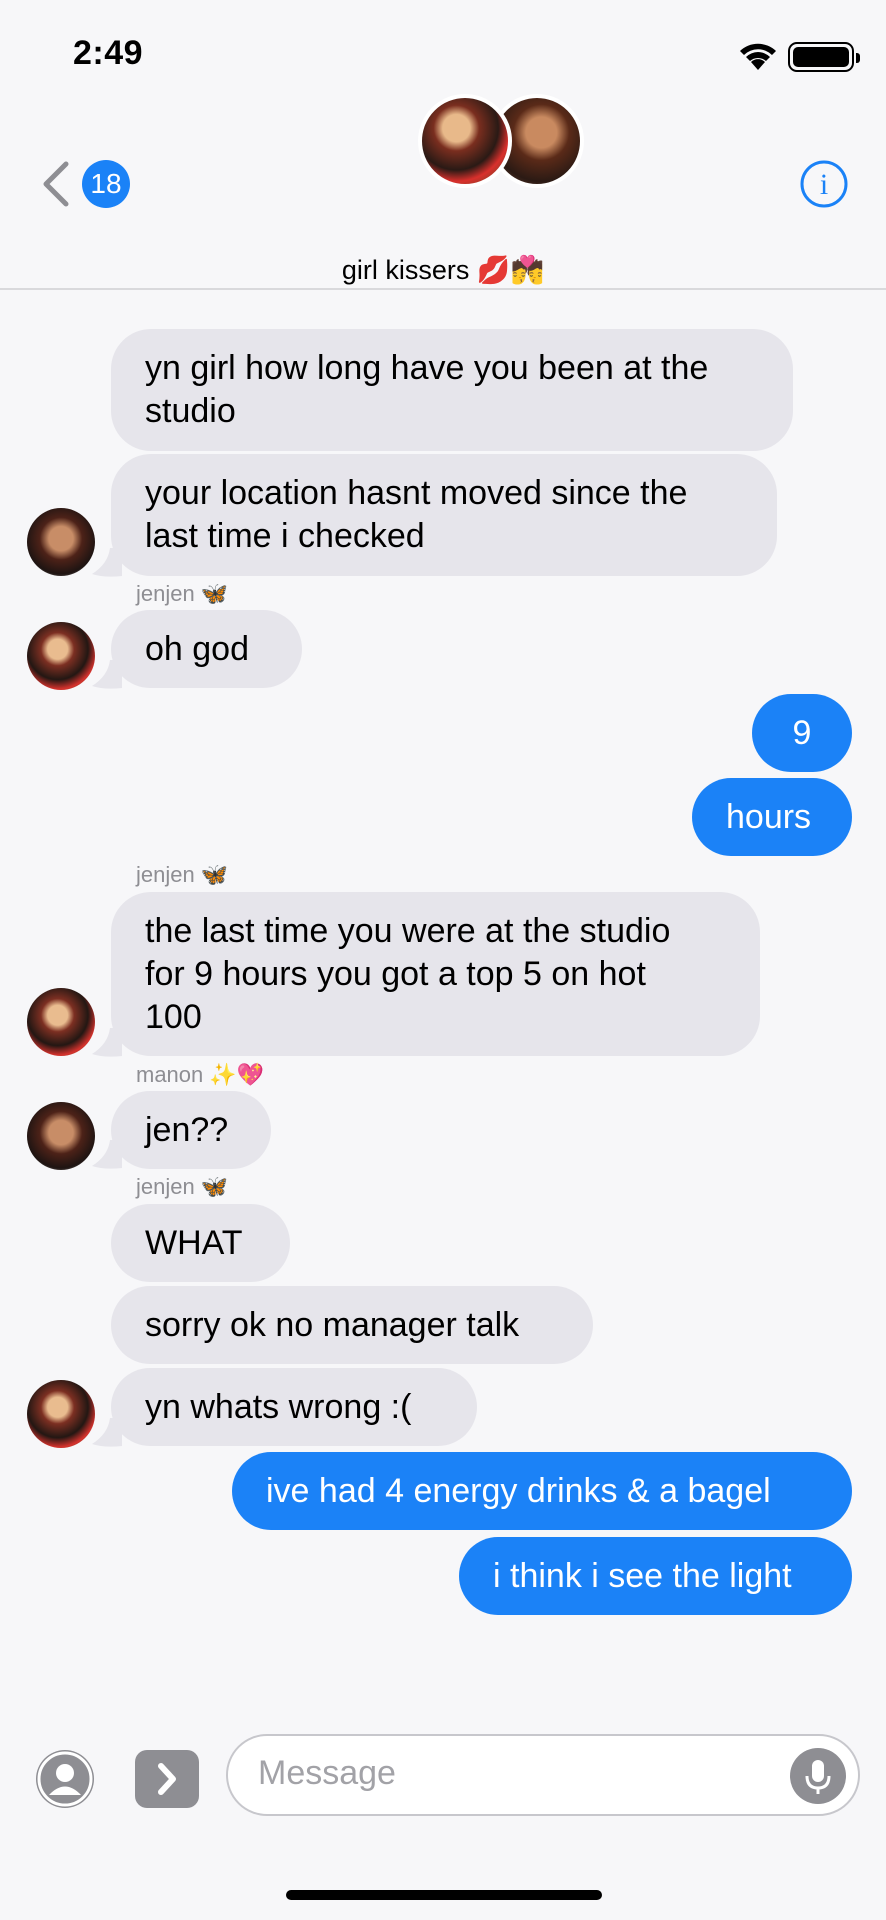 This screenshot has width=886, height=1920. Describe the element at coordinates (191, 1130) in the screenshot. I see `message-bubble-received: jen??` at that location.